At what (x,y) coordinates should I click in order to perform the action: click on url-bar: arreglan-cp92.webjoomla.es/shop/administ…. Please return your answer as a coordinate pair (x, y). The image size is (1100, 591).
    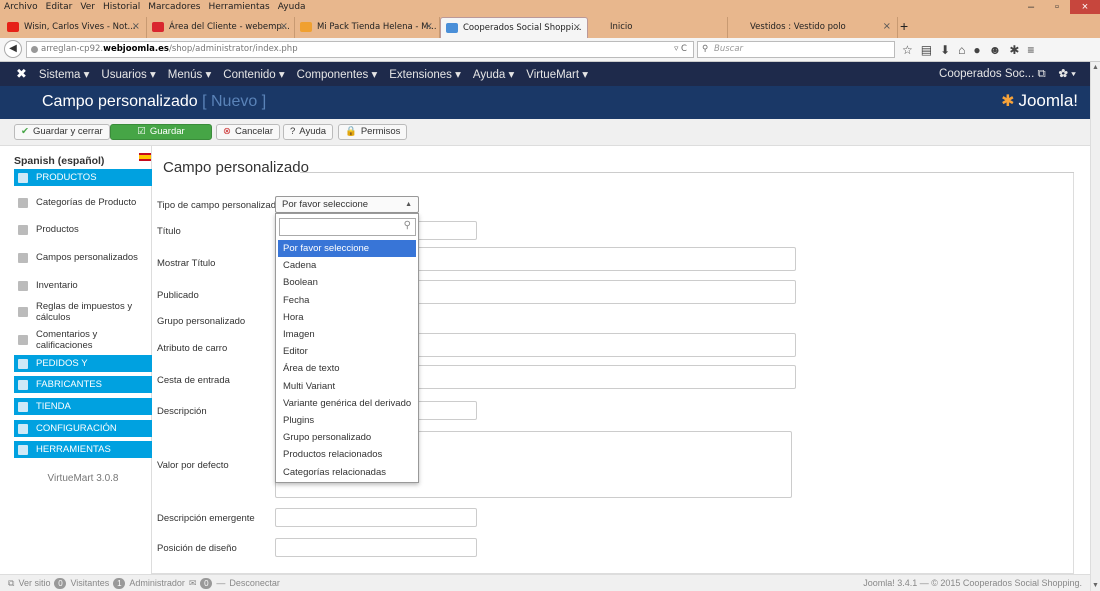
    Looking at the image, I should click on (360, 49).